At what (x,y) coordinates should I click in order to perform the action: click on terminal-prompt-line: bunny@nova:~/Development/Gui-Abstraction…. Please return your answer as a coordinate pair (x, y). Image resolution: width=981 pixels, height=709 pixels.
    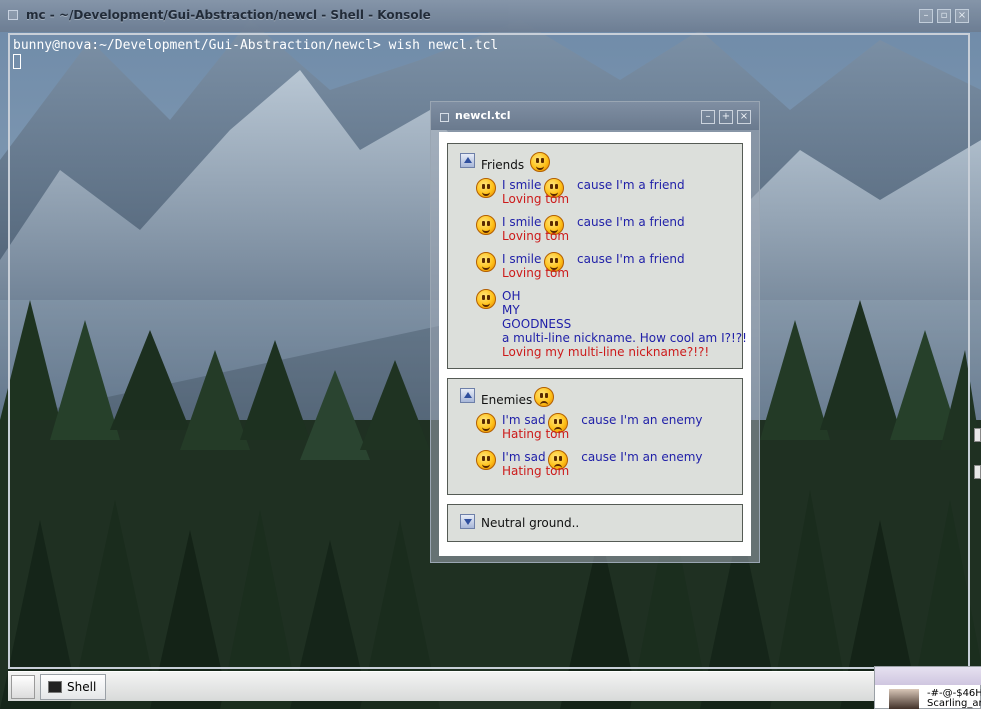
    Looking at the image, I should click on (256, 45).